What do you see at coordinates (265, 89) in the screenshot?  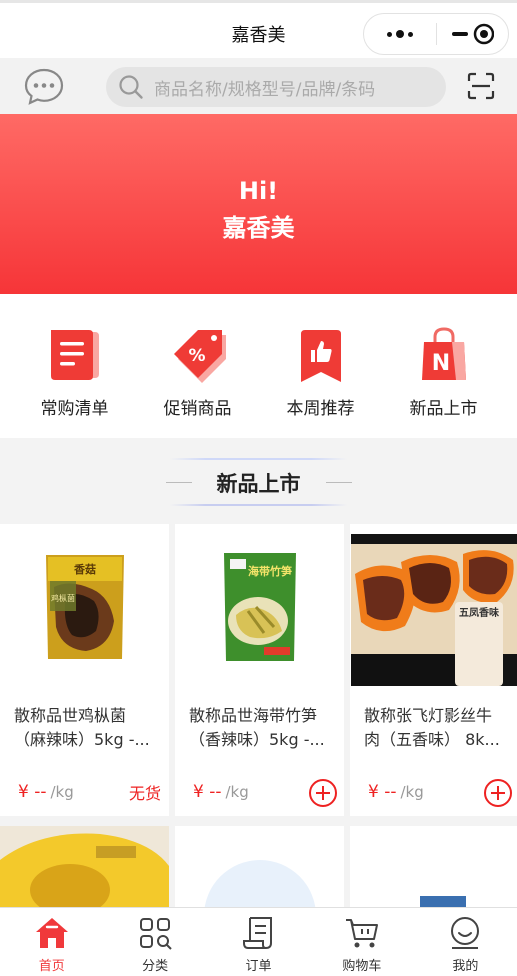 I see `search-placeholder: 商品名称/规格型号/品牌/条码` at bounding box center [265, 89].